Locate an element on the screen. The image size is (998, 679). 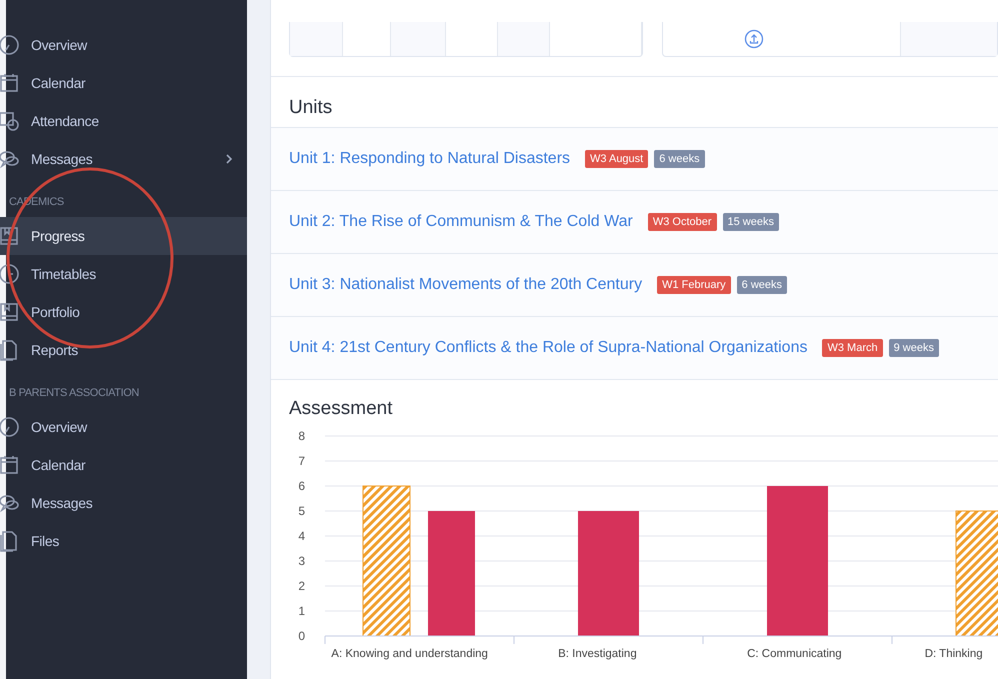
unit-link: Unit 4: 21st Century Conflicts & the Role of Supra-National Organizations is located at coordinates (548, 348).